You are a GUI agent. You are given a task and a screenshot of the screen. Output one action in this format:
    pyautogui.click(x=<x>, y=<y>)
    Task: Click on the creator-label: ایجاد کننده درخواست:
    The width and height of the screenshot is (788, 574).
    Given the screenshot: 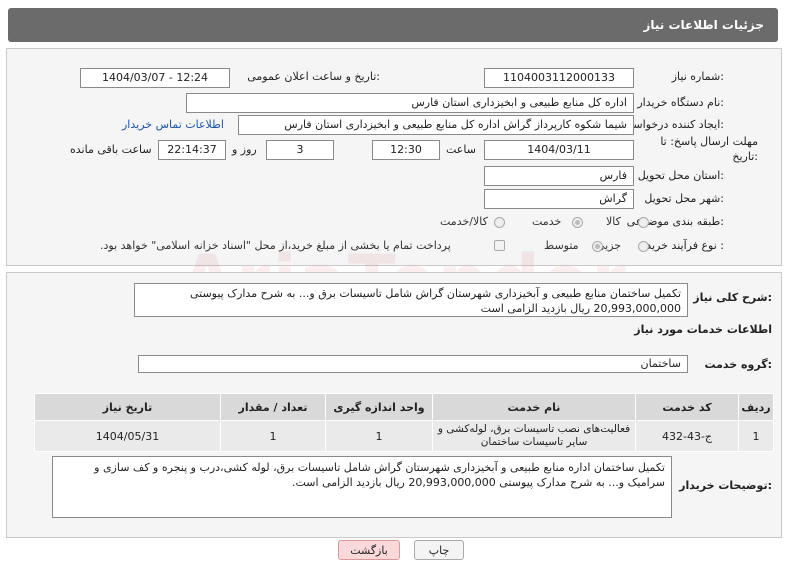 What is the action you would take?
    pyautogui.click(x=673, y=124)
    